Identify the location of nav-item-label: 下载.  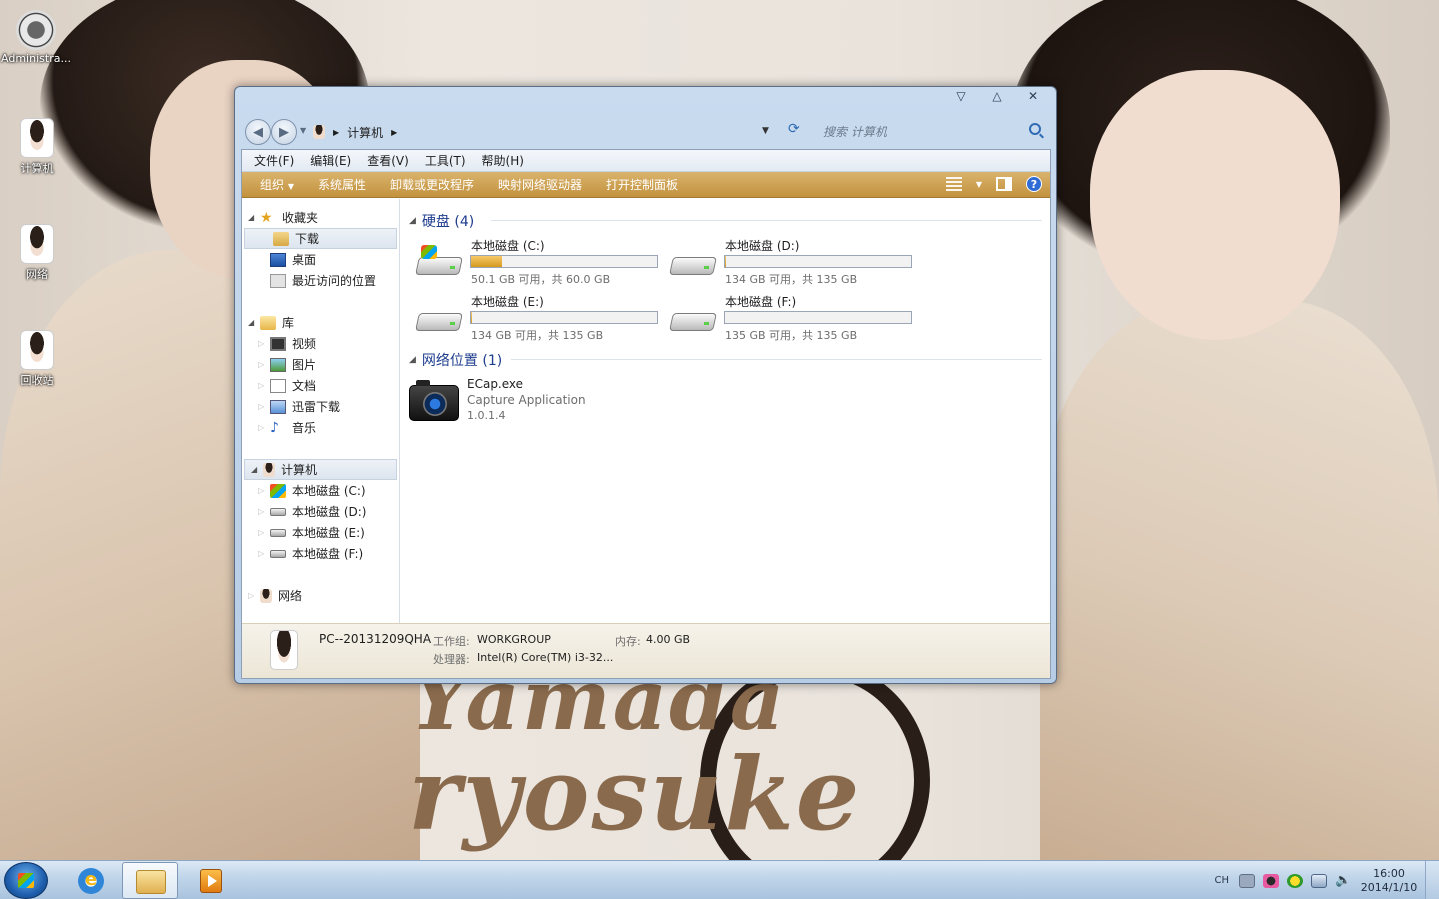
(307, 239).